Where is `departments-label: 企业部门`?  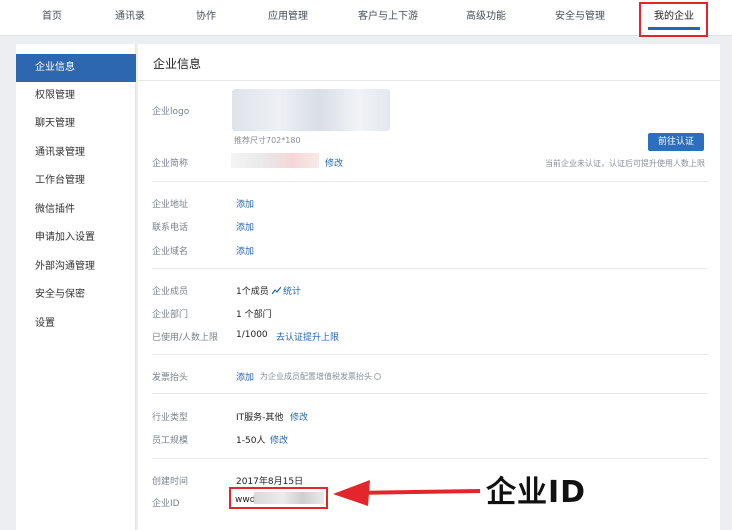
departments-label: 企业部门 is located at coordinates (170, 315).